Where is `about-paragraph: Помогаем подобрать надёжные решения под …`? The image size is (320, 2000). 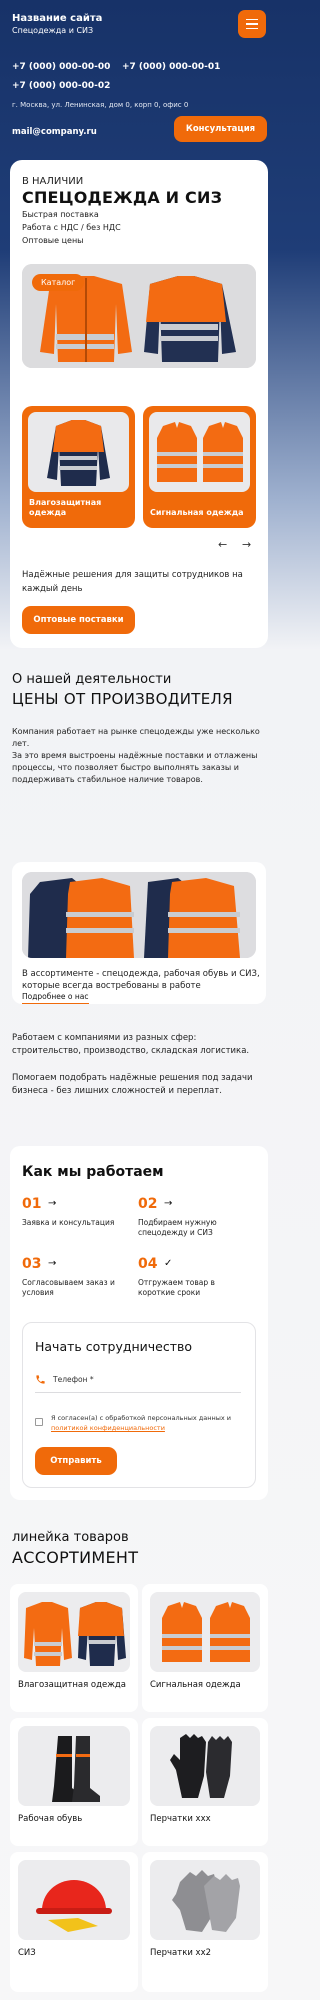
about-paragraph: Помогаем подобрать надёжные решения под … is located at coordinates (132, 1084).